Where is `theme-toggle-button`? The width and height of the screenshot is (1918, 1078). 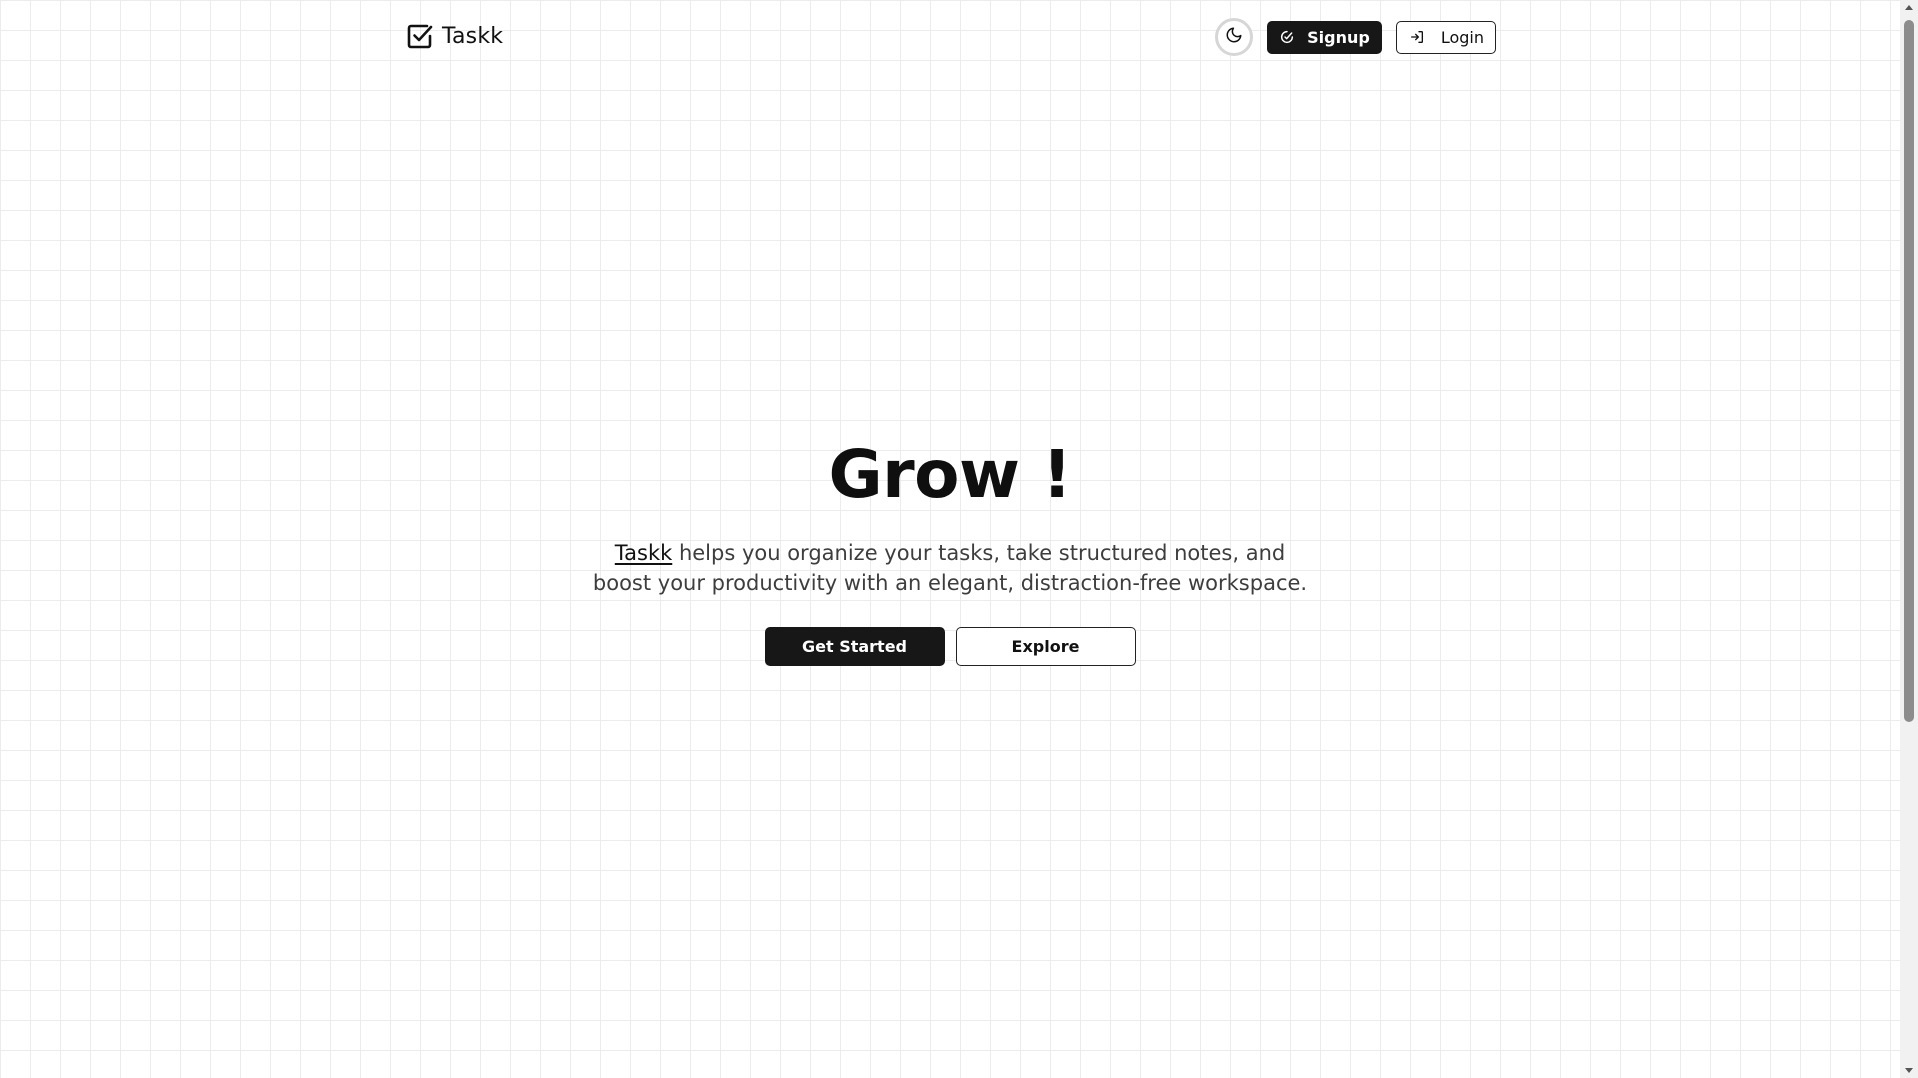
theme-toggle-button is located at coordinates (1234, 37).